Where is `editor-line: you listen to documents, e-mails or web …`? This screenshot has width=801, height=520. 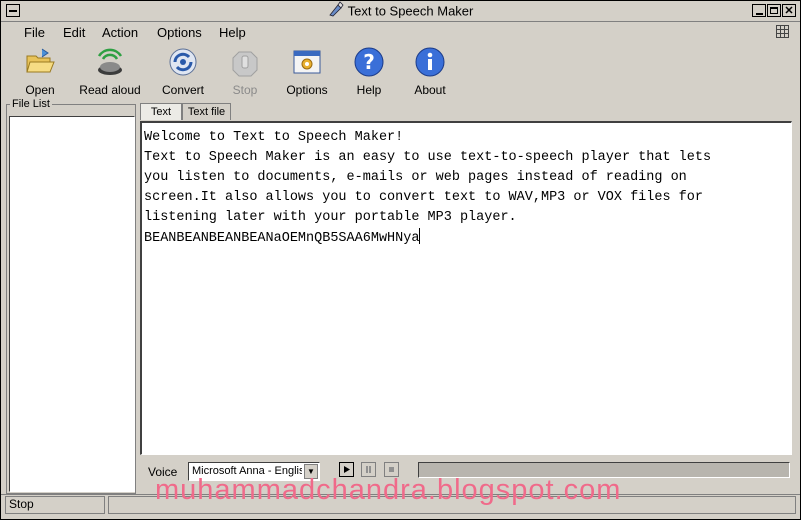 editor-line: you listen to documents, e-mails or web … is located at coordinates (415, 177).